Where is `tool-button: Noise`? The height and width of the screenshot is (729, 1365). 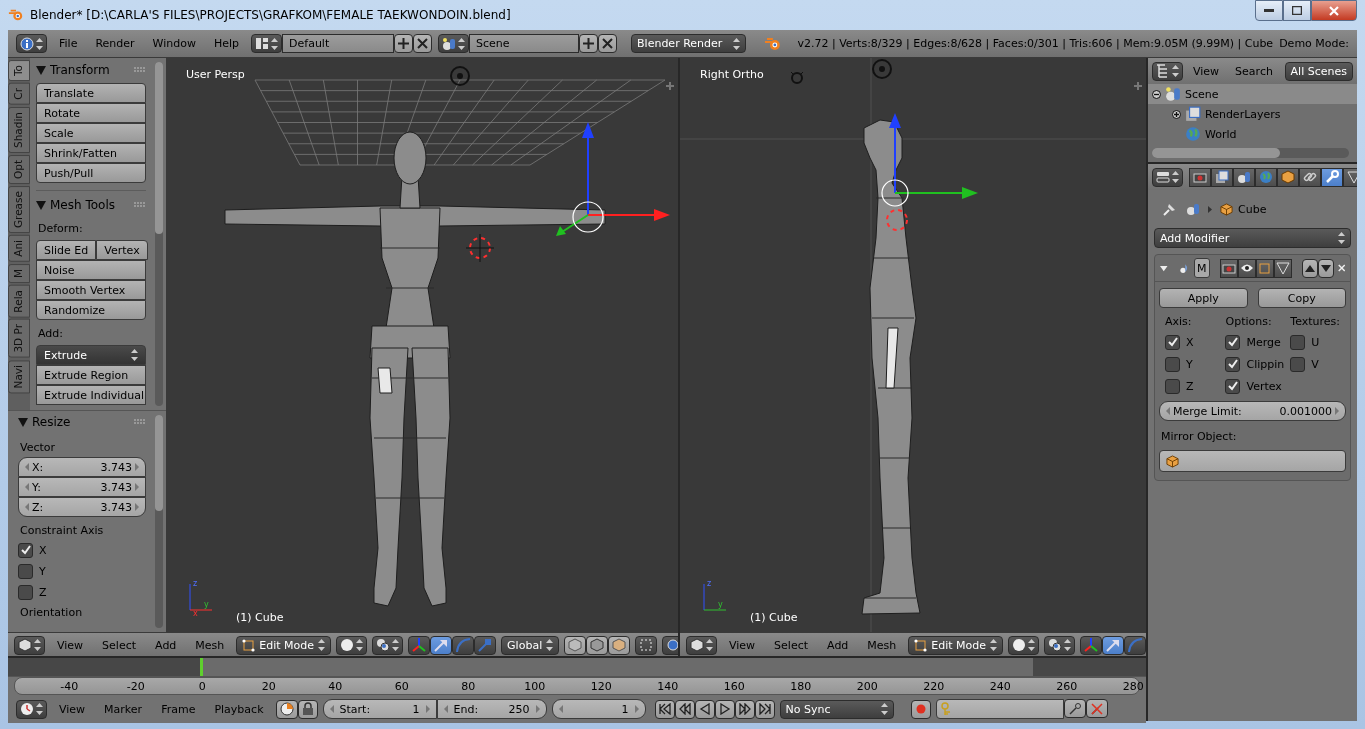
tool-button: Noise is located at coordinates (91, 270).